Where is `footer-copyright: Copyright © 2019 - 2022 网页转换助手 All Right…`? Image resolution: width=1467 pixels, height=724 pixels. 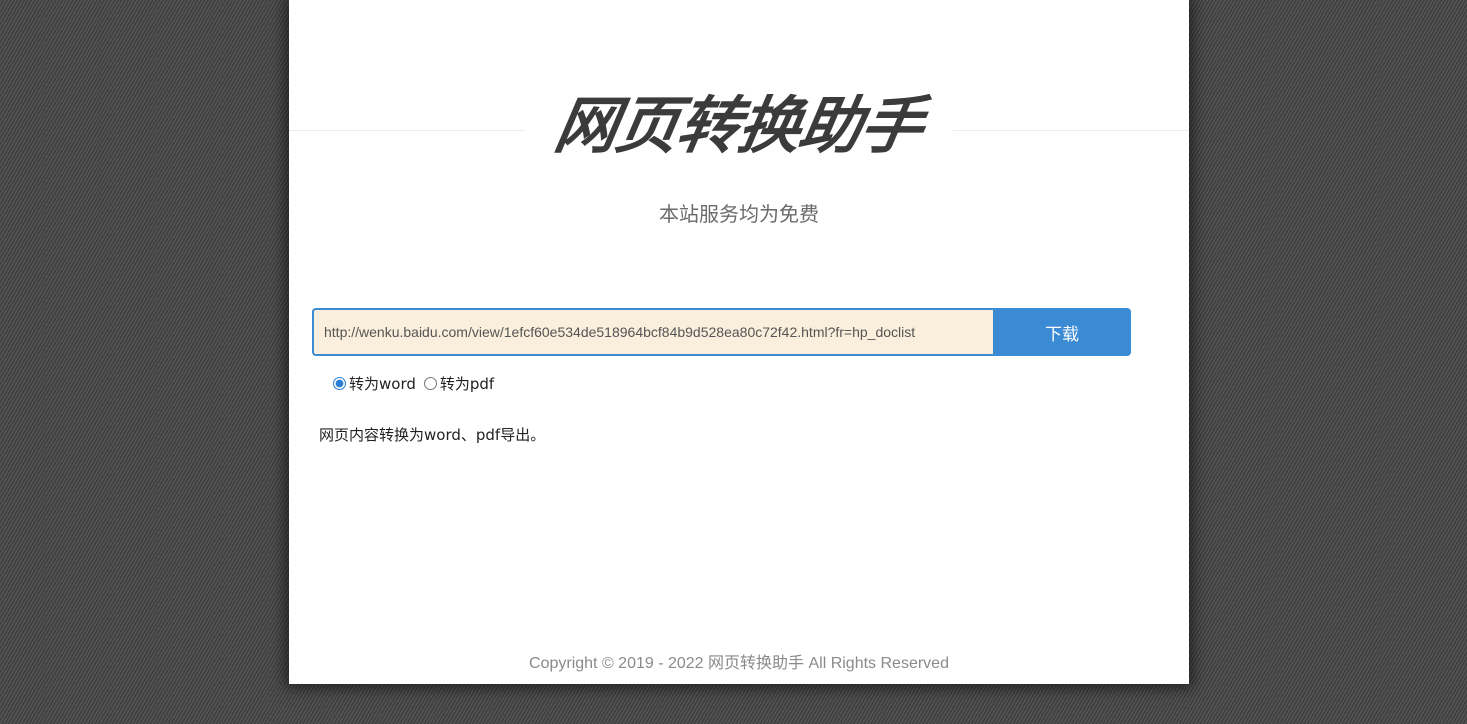
footer-copyright: Copyright © 2019 - 2022 网页转换助手 All Right… is located at coordinates (739, 663).